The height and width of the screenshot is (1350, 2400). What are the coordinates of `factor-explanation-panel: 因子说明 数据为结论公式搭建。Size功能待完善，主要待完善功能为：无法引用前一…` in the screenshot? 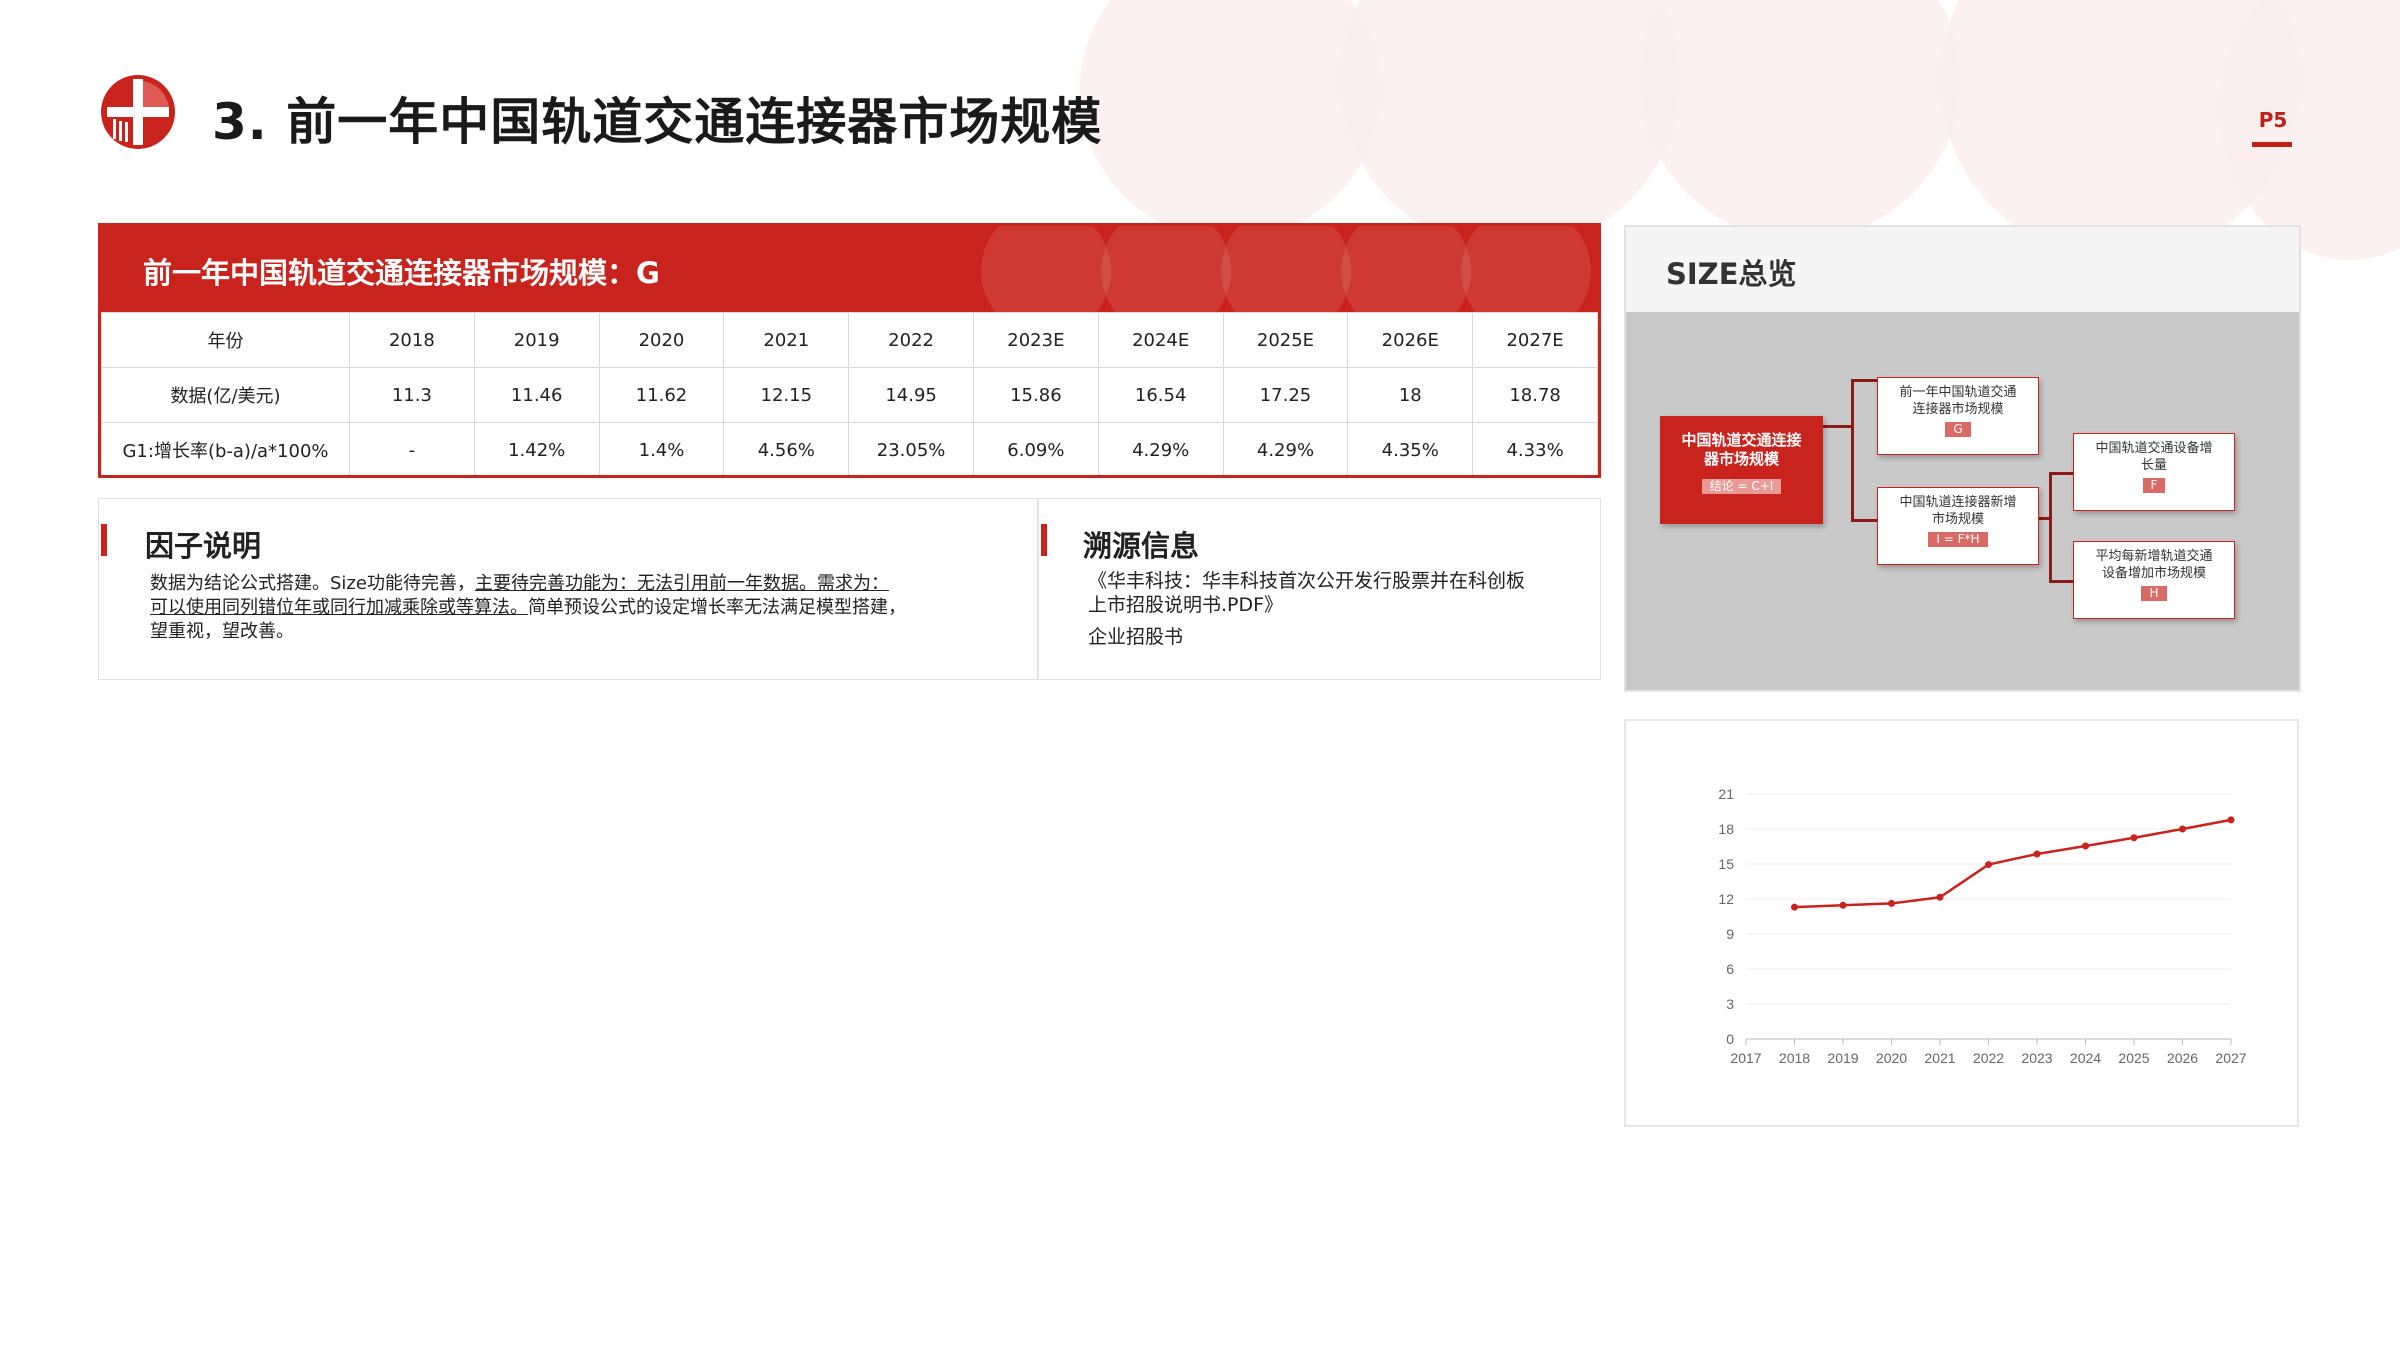 It's located at (568, 589).